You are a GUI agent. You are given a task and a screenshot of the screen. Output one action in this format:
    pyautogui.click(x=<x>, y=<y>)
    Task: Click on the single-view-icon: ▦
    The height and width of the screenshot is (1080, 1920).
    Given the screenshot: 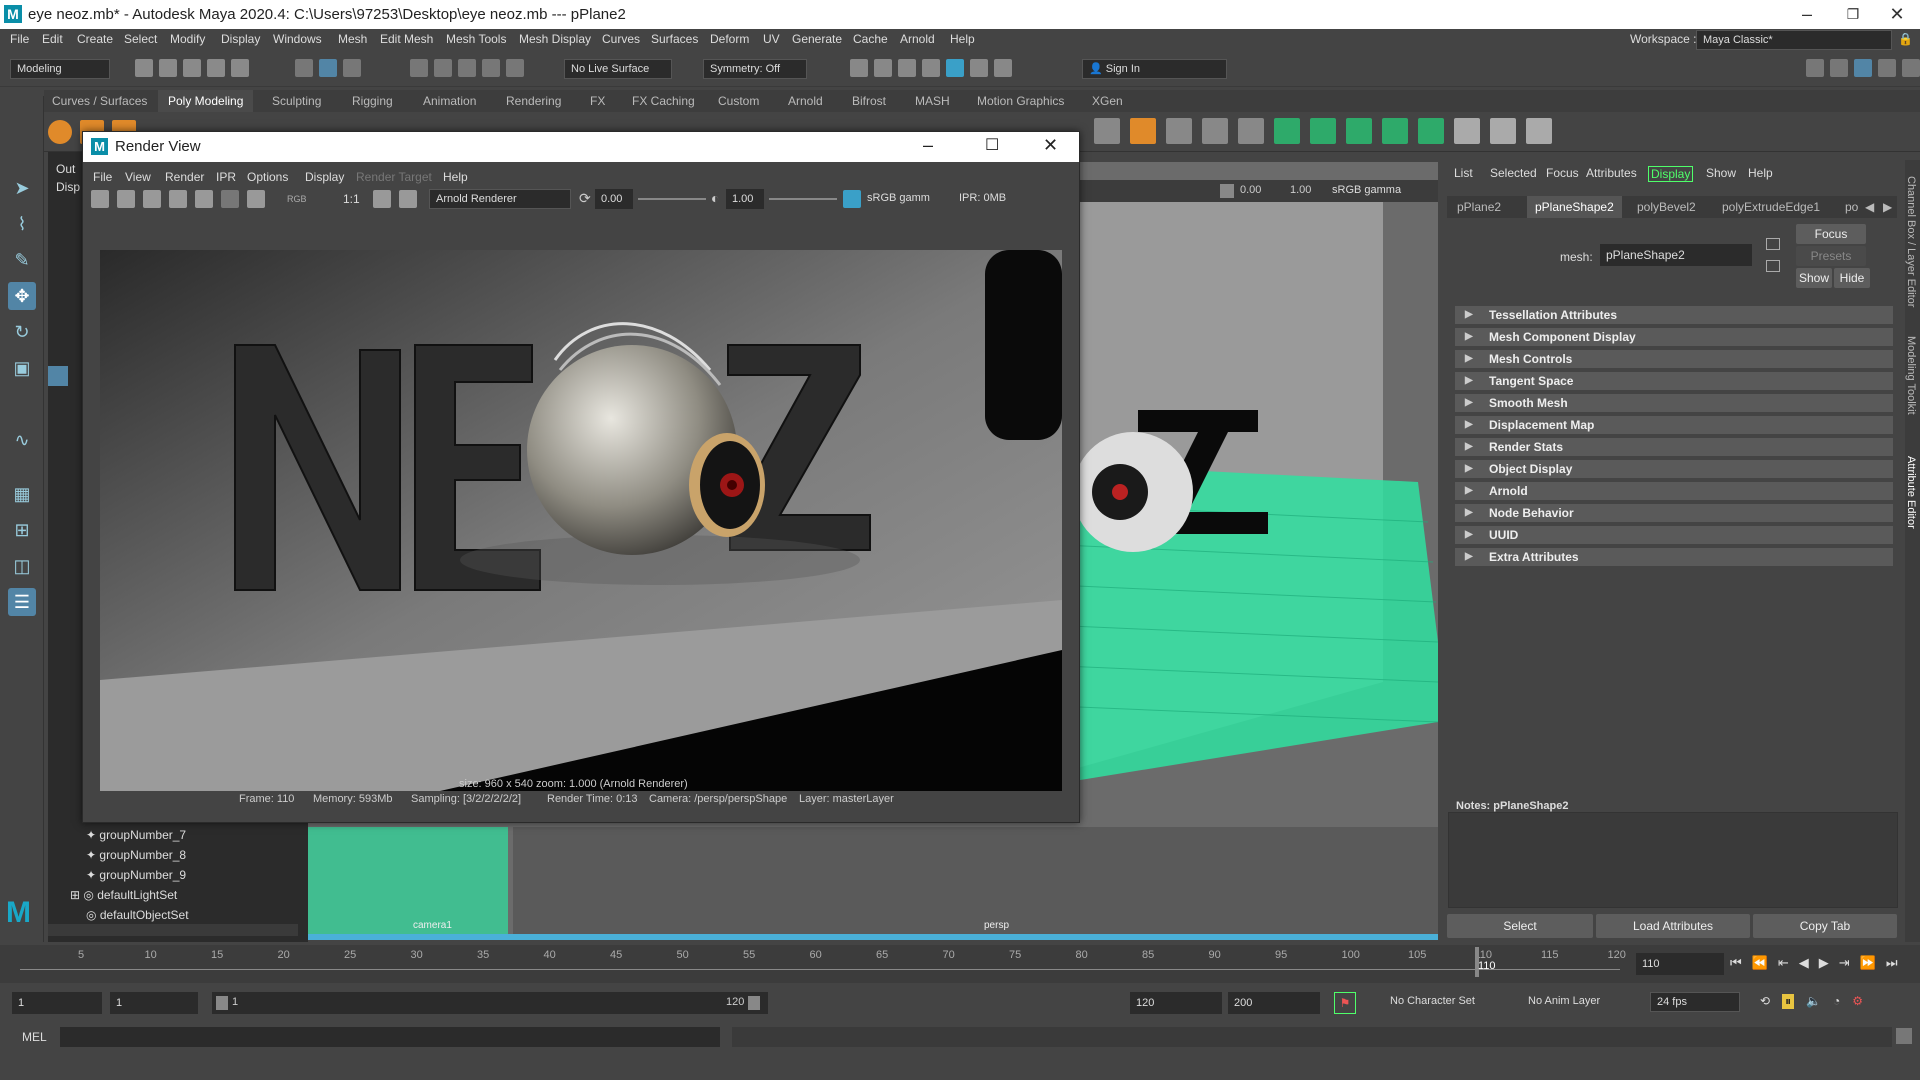 What is the action you would take?
    pyautogui.click(x=22, y=494)
    